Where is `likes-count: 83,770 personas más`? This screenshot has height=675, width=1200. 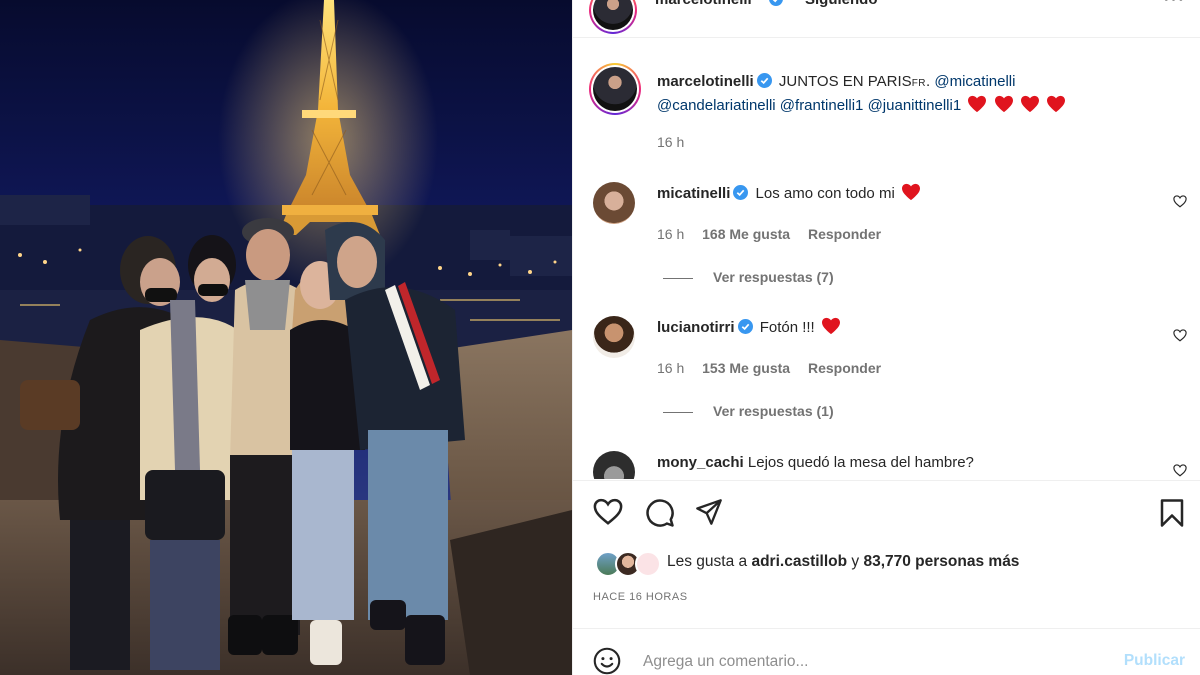
likes-count: 83,770 personas más is located at coordinates (941, 561).